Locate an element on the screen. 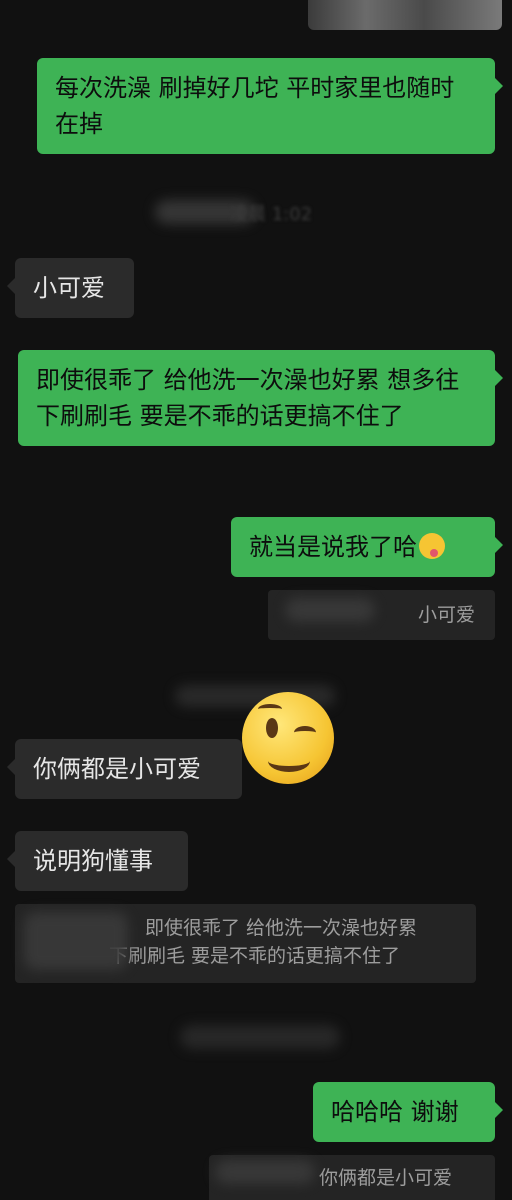 This screenshot has width=512, height=1200. emoji-brow is located at coordinates (270, 709).